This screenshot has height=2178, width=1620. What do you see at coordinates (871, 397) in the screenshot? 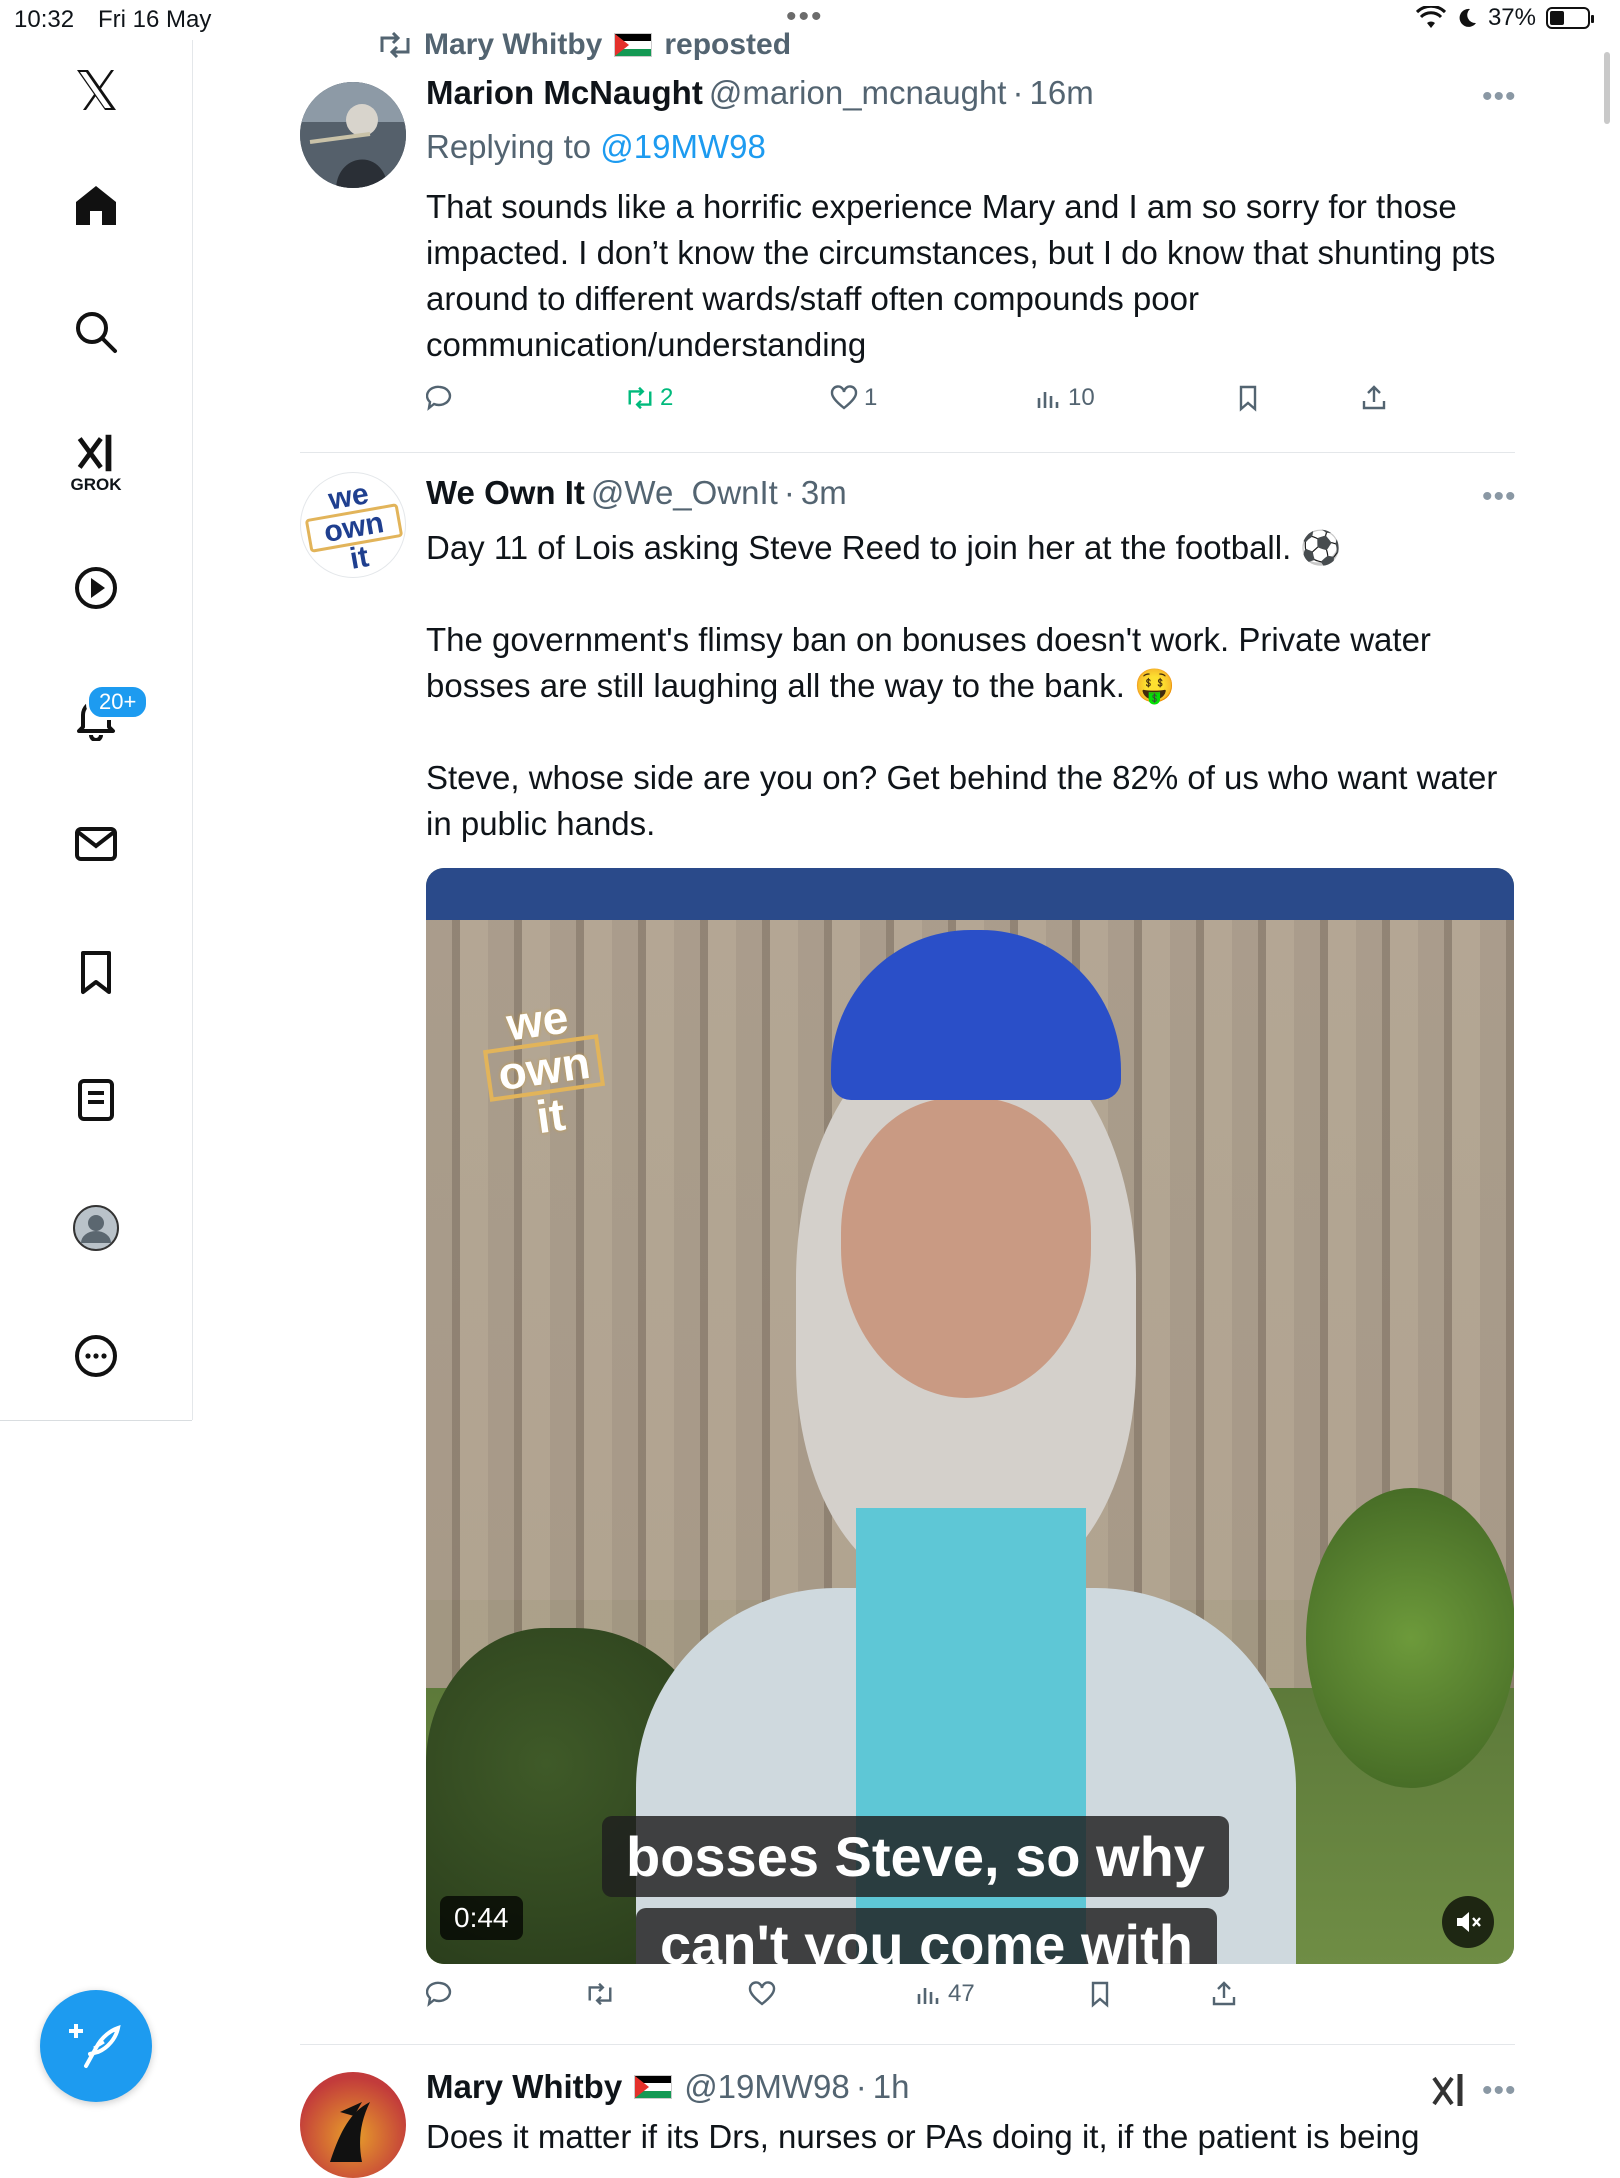
I see `like-count: 1` at bounding box center [871, 397].